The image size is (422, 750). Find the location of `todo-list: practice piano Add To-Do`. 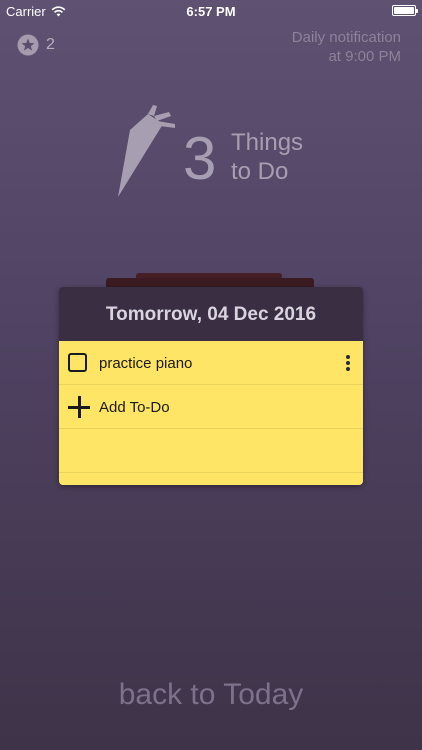

todo-list: practice piano Add To-Do is located at coordinates (211, 413).